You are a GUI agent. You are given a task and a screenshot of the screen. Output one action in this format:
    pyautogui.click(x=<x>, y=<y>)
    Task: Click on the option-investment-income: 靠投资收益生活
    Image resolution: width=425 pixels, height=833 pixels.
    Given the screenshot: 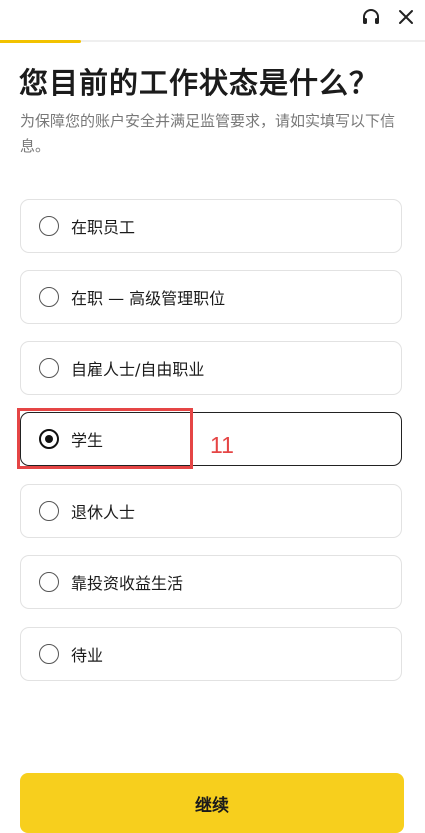 What is the action you would take?
    pyautogui.click(x=211, y=582)
    